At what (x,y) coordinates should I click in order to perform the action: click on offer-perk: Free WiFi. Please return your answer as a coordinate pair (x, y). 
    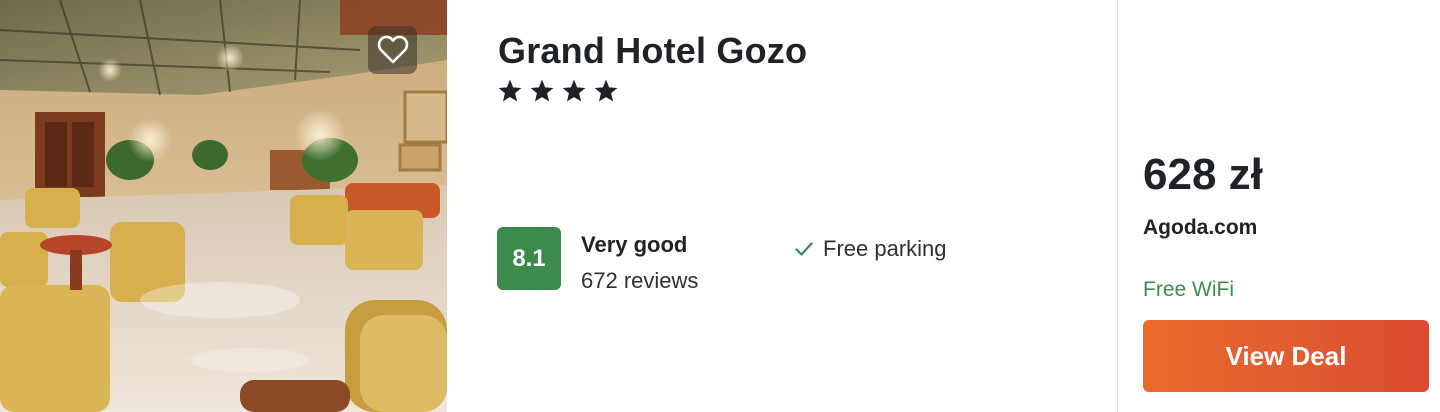
    Looking at the image, I should click on (1188, 289).